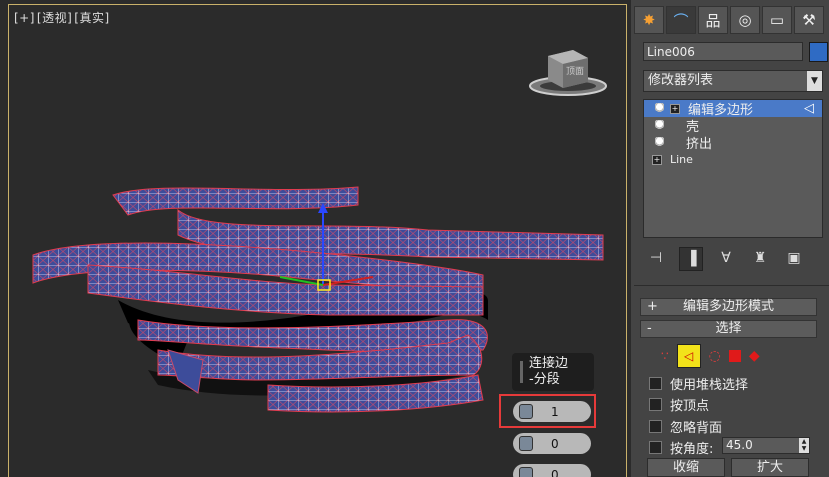 This screenshot has height=477, width=829. I want to click on show-end-result-icon: ▐, so click(691, 259).